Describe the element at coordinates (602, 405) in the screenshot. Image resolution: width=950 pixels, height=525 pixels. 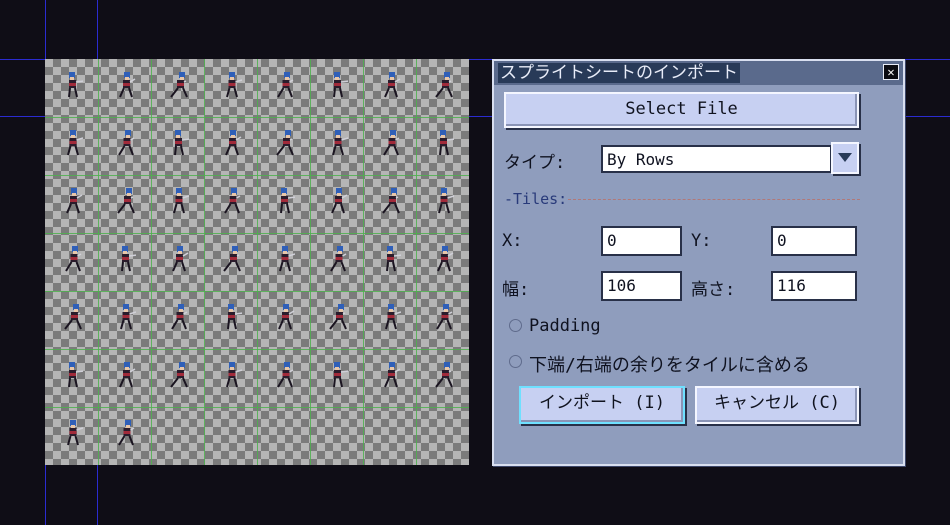
I see `import-button: インポート (I)` at that location.